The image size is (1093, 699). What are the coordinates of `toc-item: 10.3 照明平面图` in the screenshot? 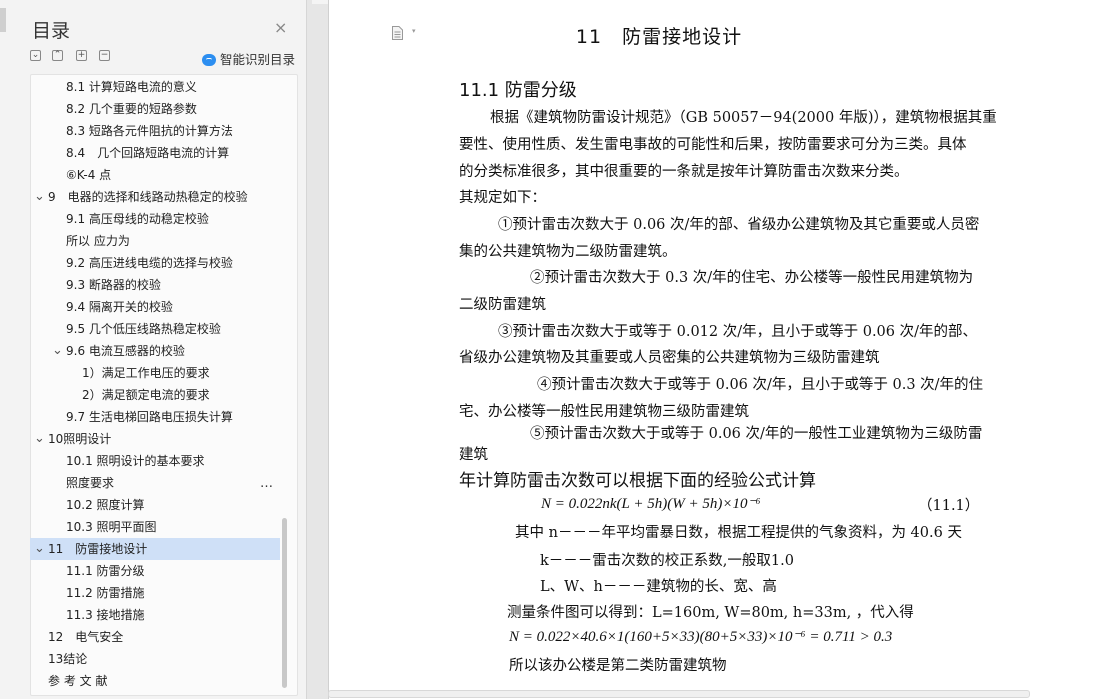 It's located at (155, 527).